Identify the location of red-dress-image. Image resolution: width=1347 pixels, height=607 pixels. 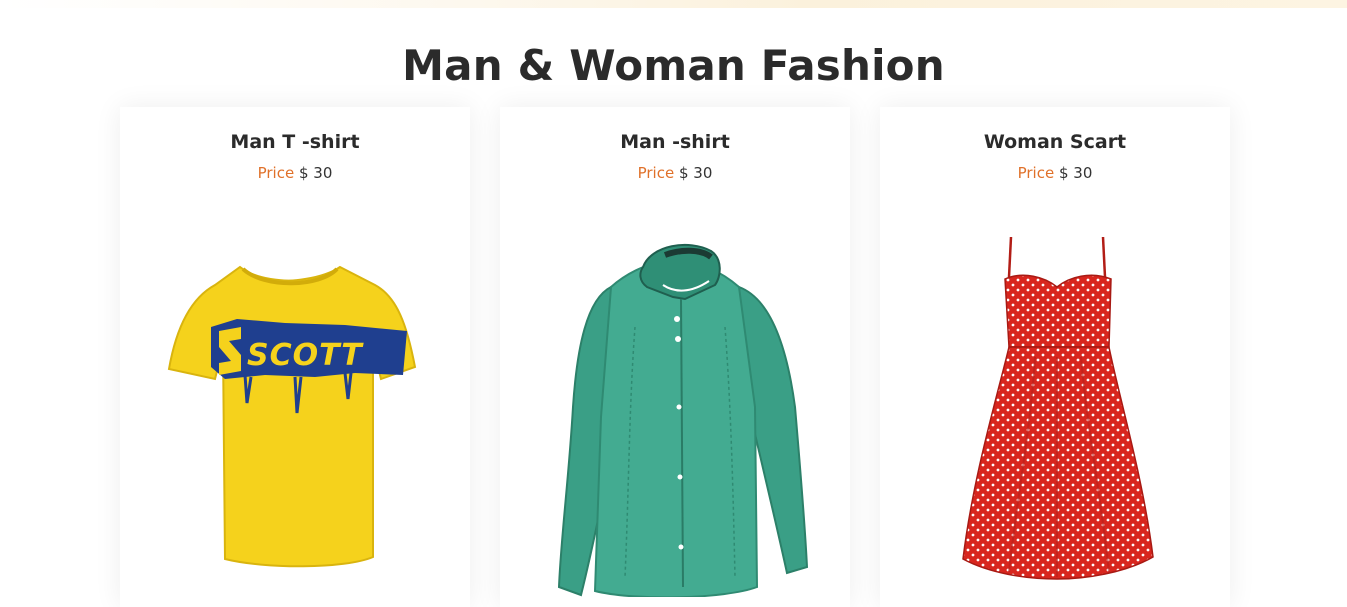
(1055, 412).